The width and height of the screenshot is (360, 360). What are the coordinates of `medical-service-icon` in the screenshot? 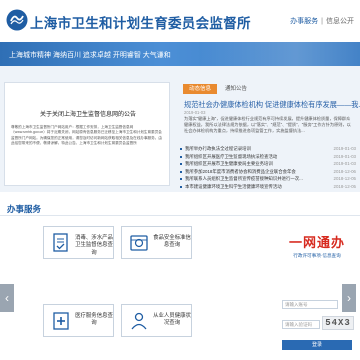 It's located at (61, 321).